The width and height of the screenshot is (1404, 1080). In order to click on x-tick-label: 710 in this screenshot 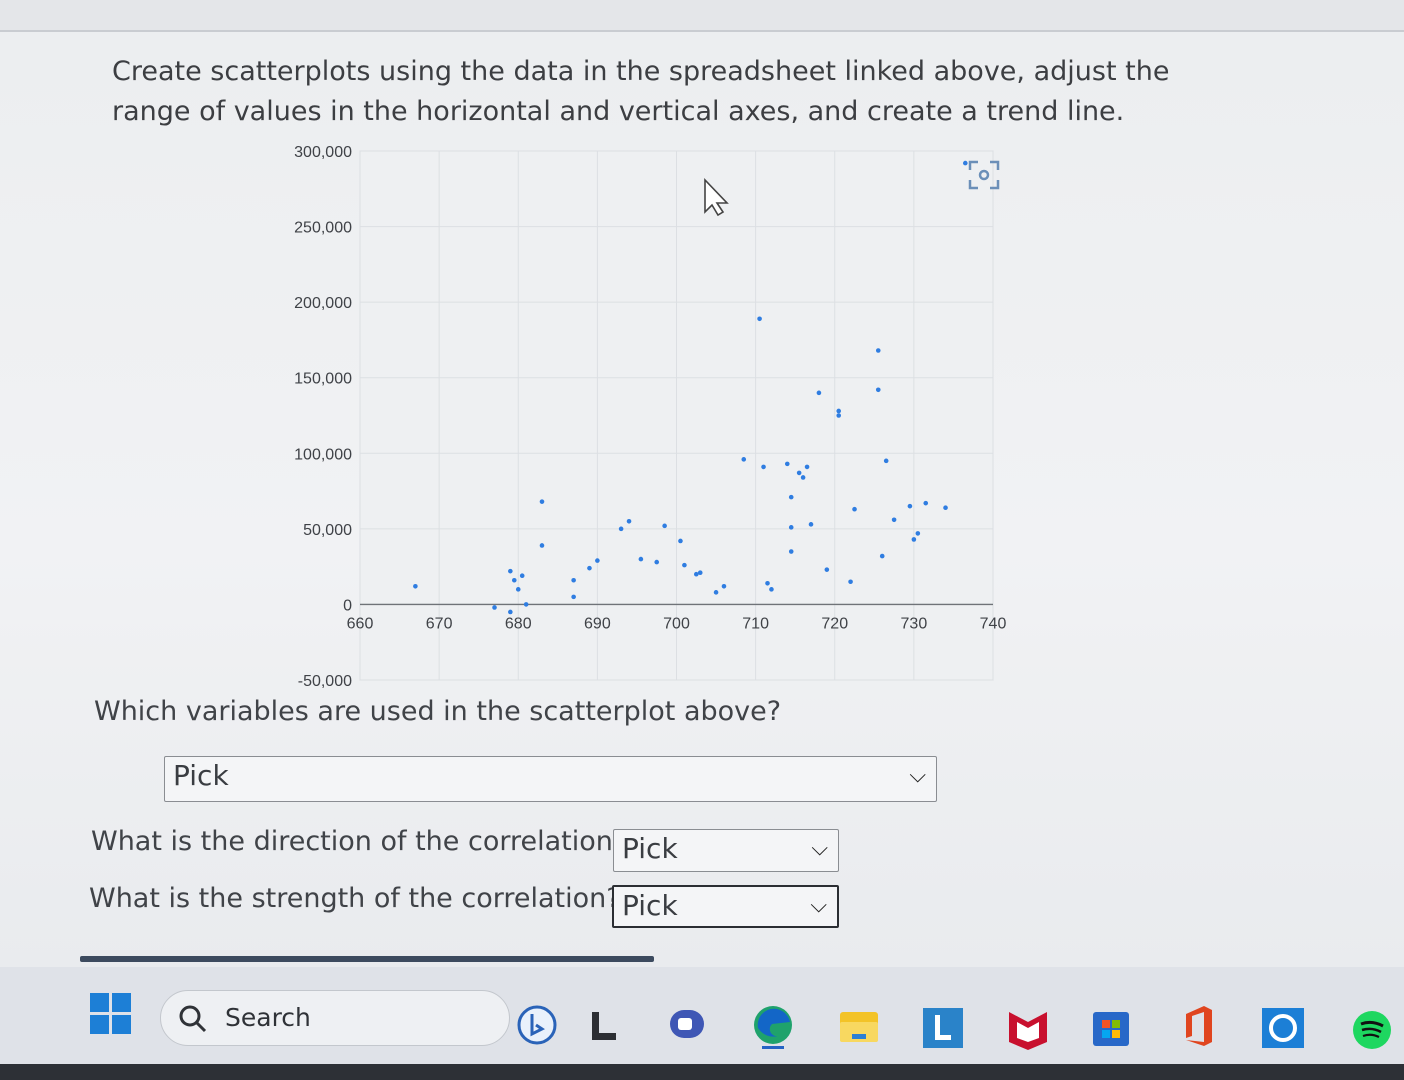, I will do `click(755, 623)`.